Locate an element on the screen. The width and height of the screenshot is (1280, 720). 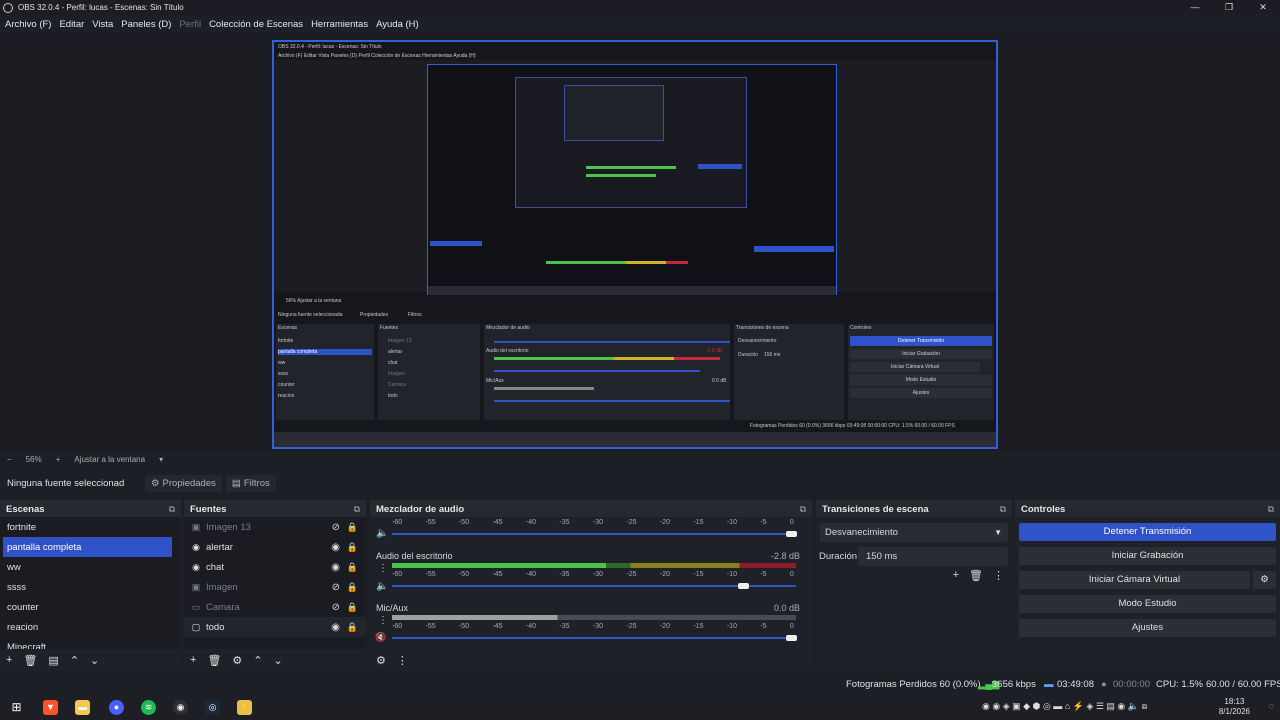
mixer-menu-icon: ⋮ is located at coordinates (402, 660).